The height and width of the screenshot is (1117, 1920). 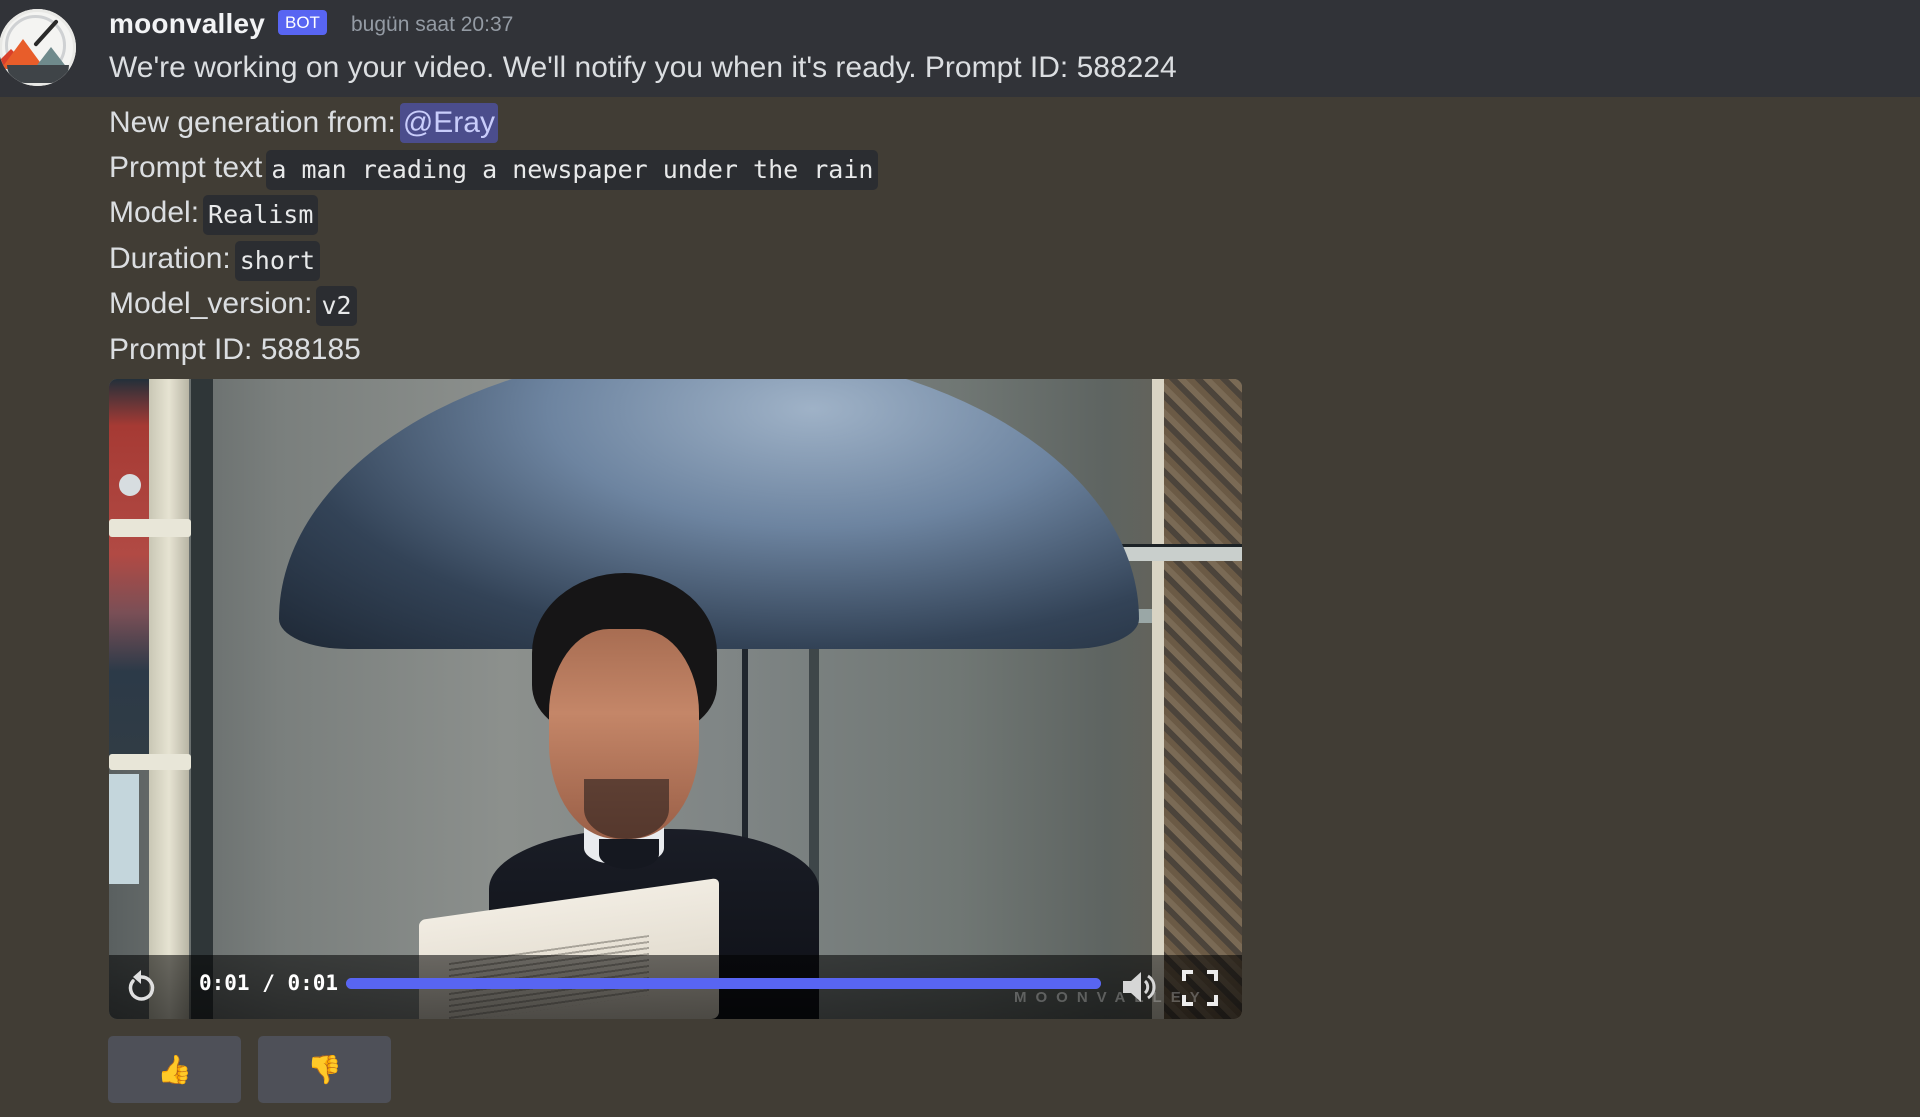 What do you see at coordinates (186, 167) in the screenshot?
I see `prompt-text-label: Prompt text` at bounding box center [186, 167].